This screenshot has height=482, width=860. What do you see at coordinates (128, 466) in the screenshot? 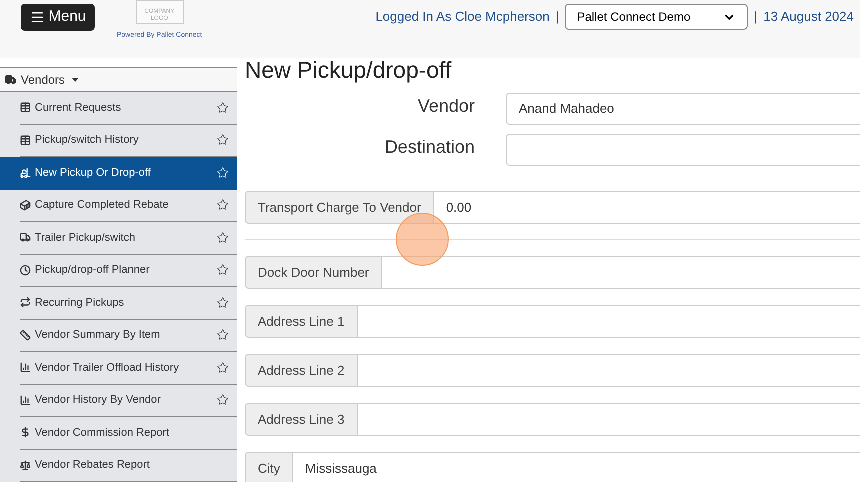
I see `sidebar-item: Vendor Rebates Report` at bounding box center [128, 466].